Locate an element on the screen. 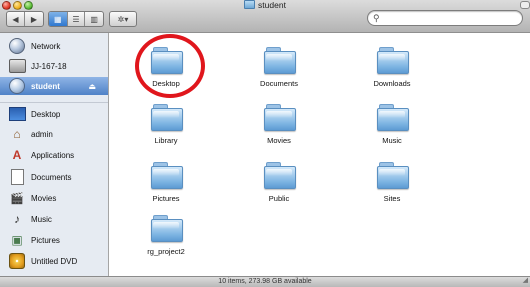 The image size is (530, 287). back-forward-control: ◀ ▶ is located at coordinates (25, 19).